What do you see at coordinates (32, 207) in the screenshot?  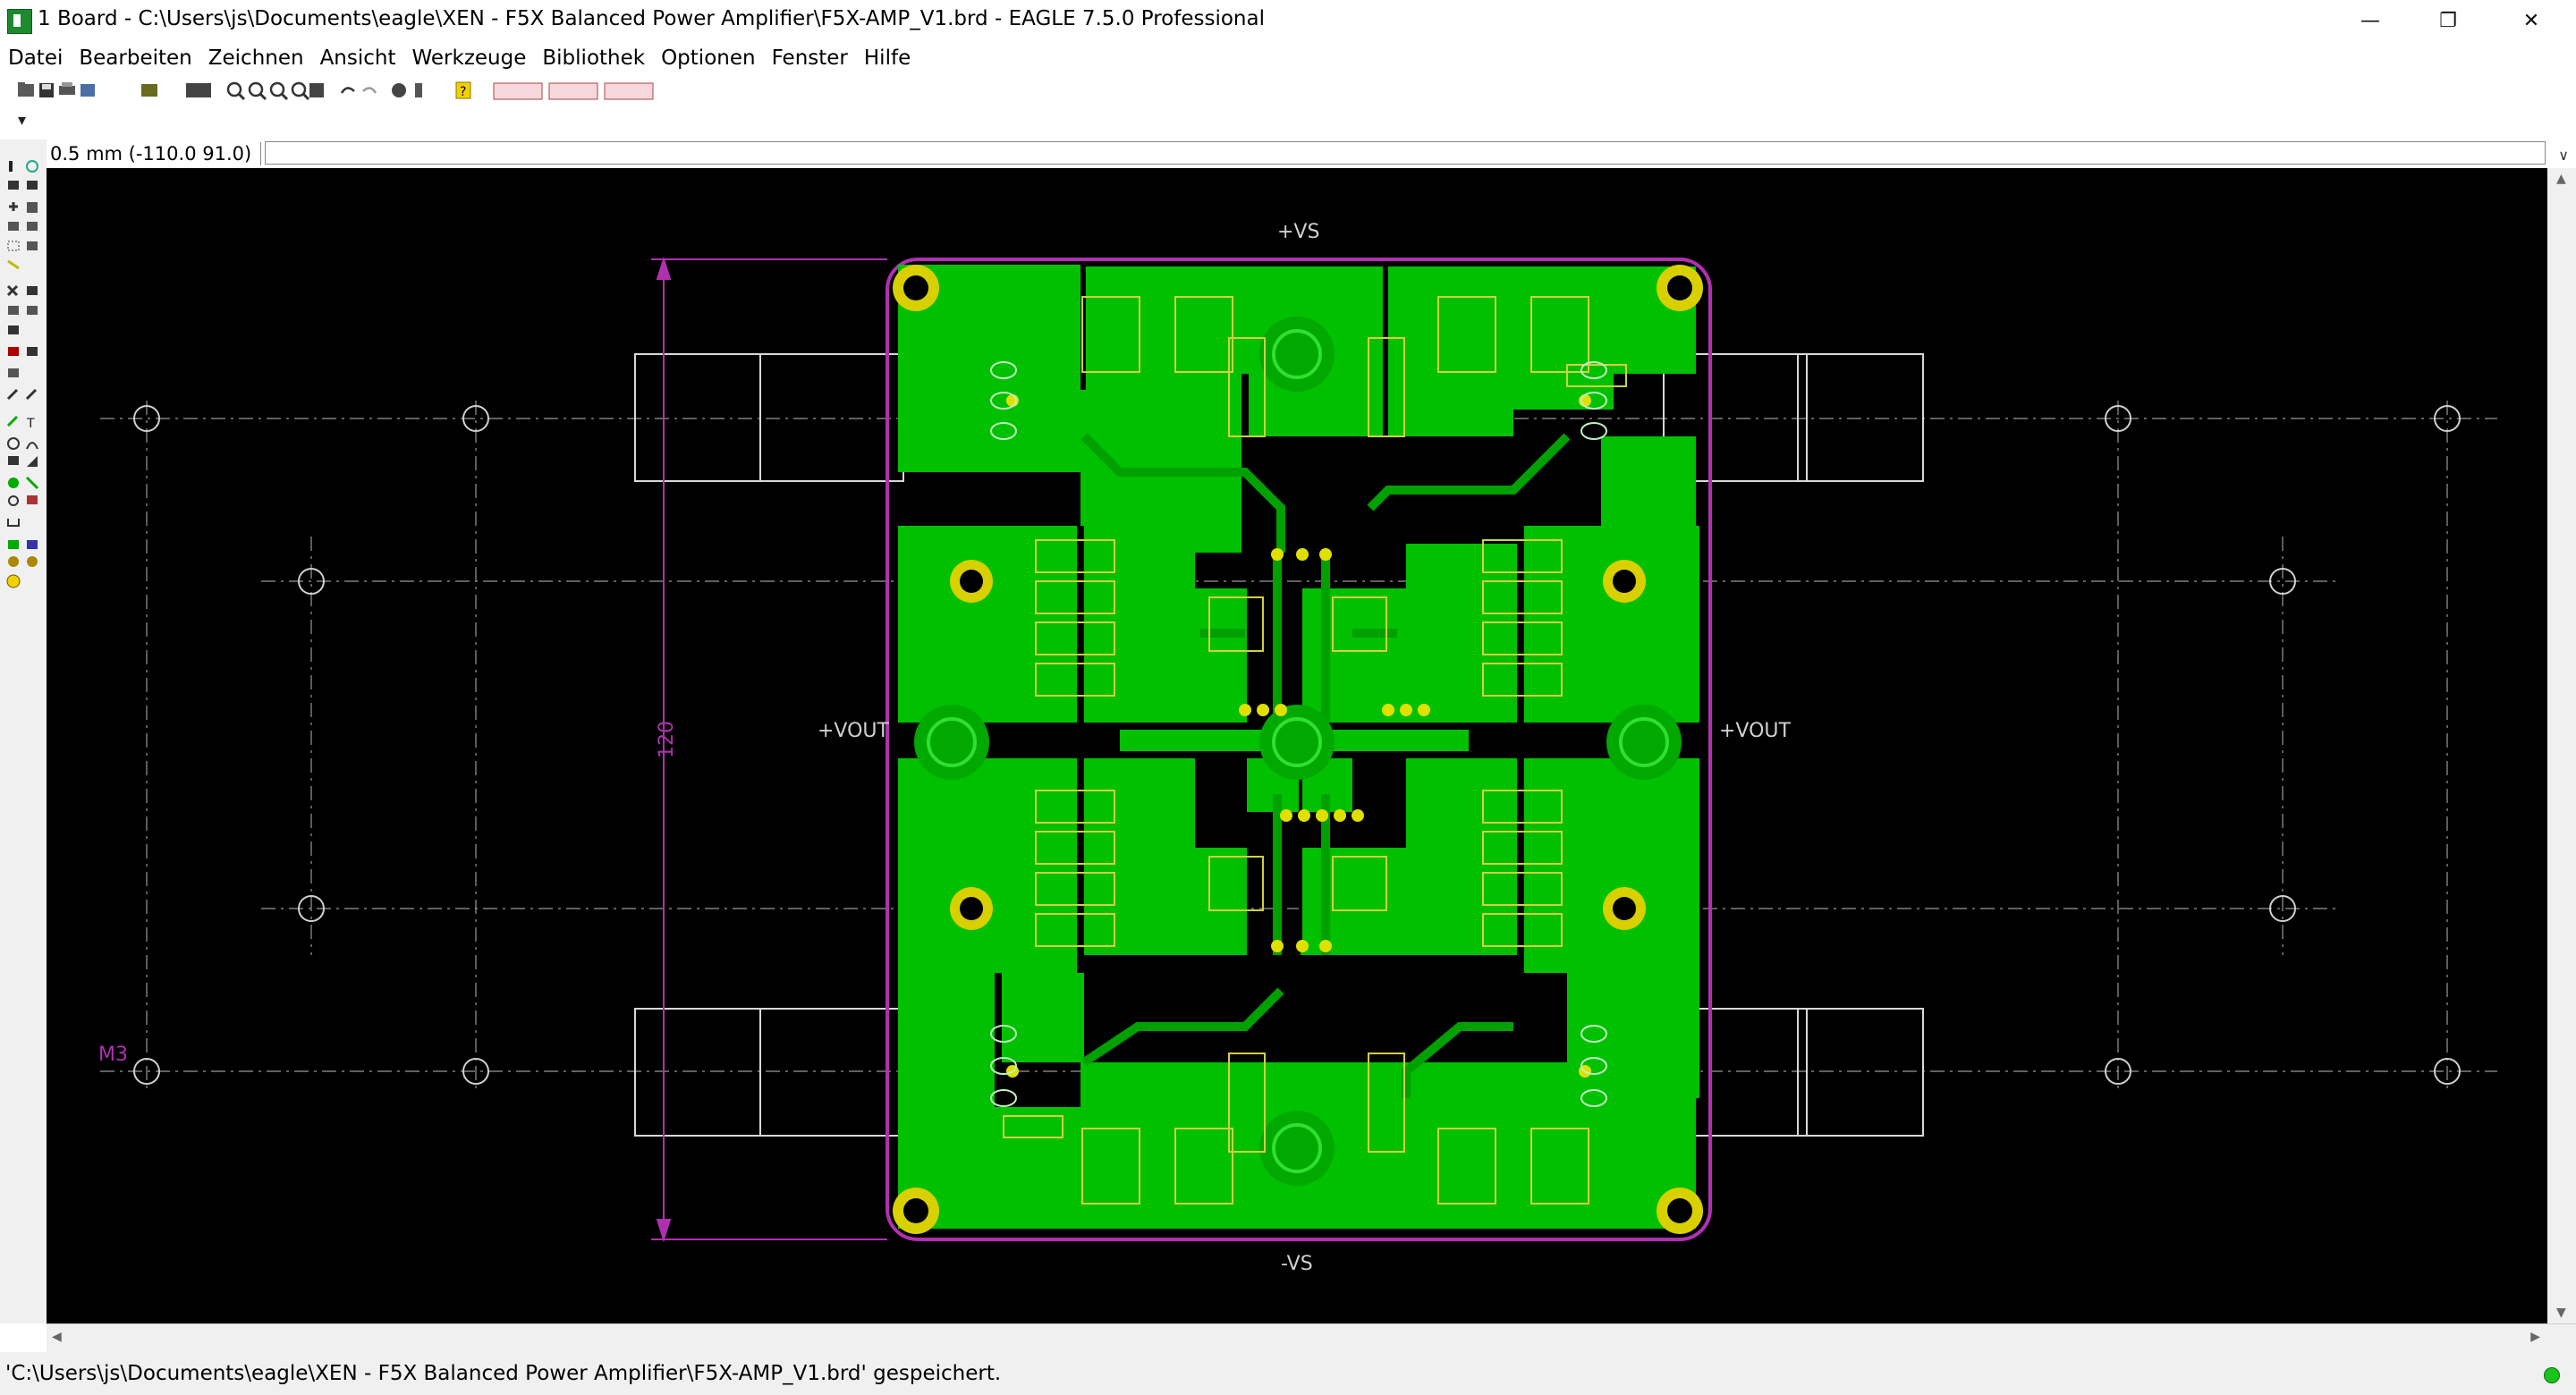 I see `copy-icon` at bounding box center [32, 207].